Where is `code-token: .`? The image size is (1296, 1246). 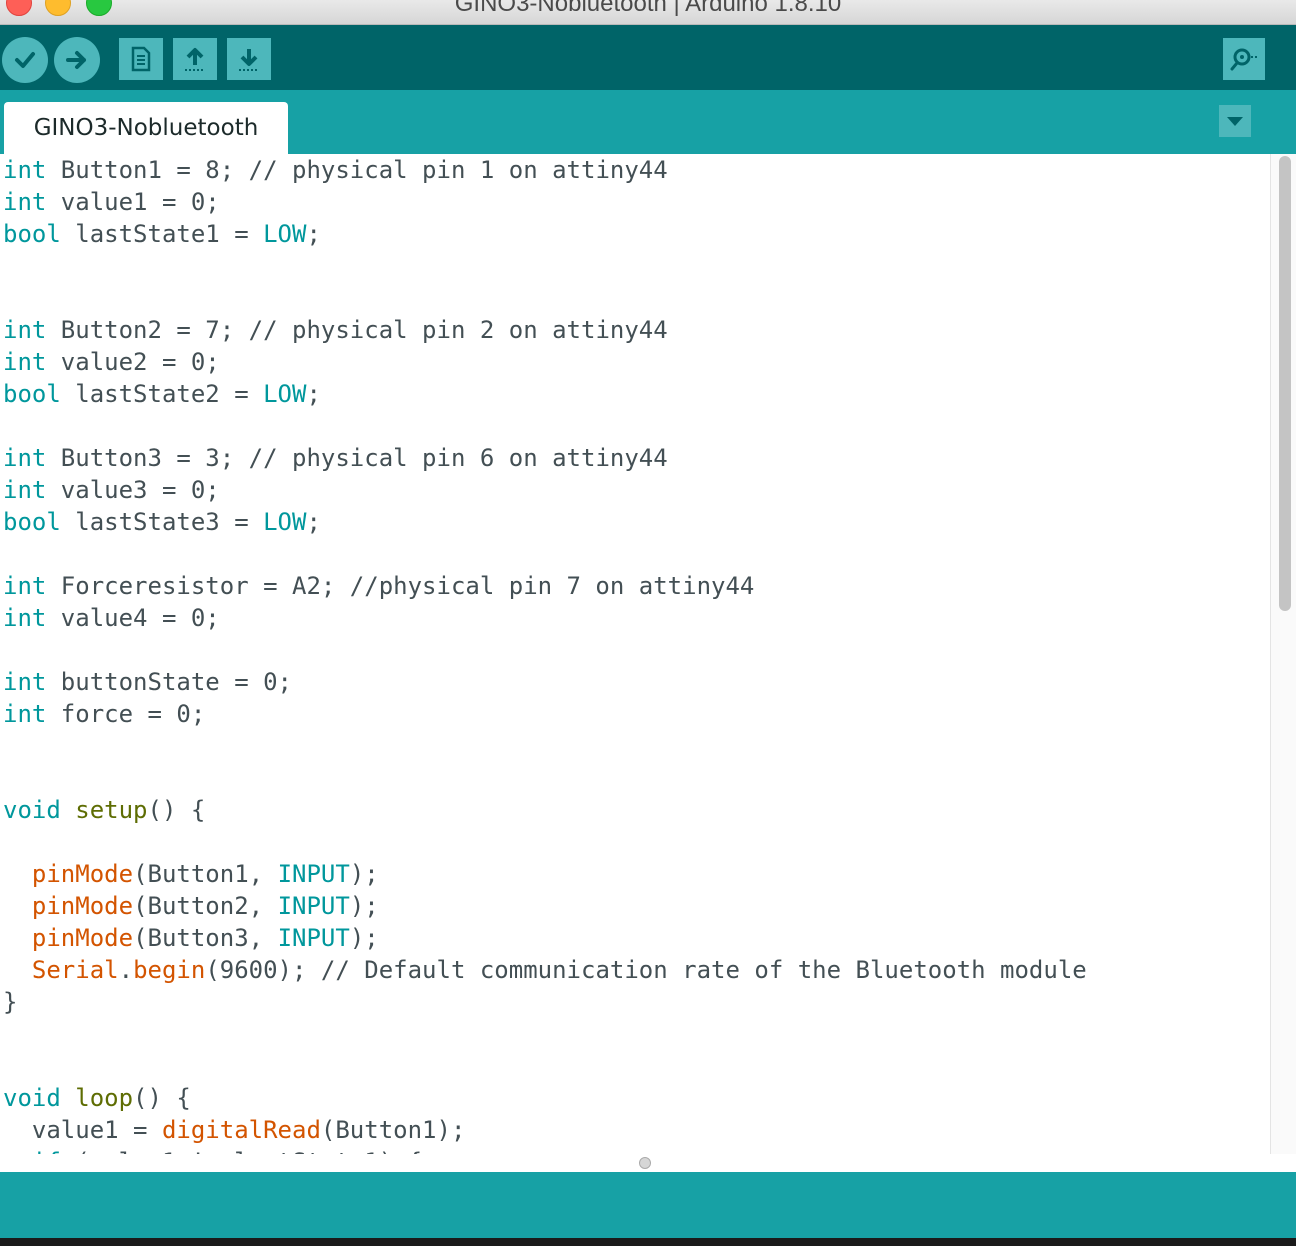
code-token: . is located at coordinates (126, 970).